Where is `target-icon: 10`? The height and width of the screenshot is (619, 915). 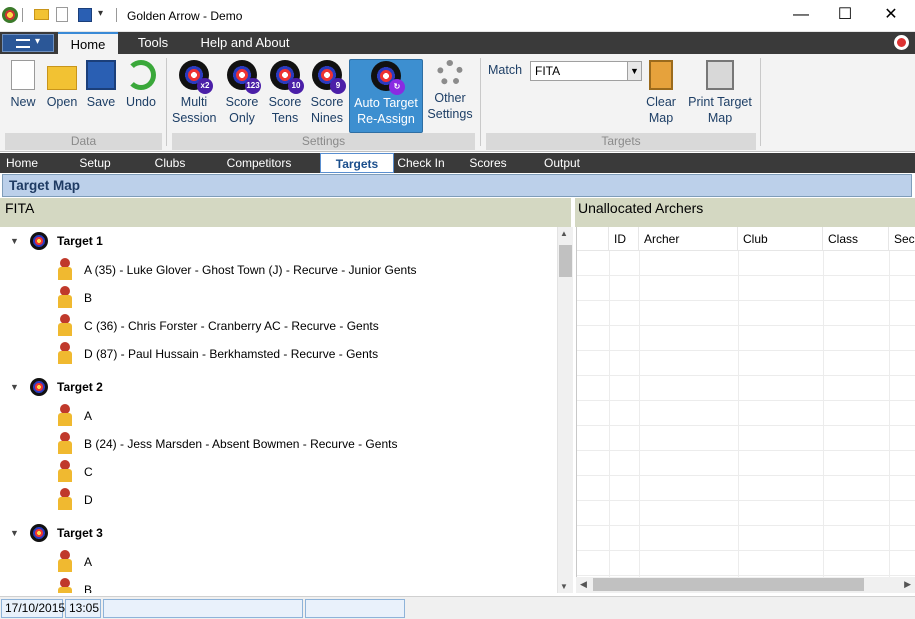 target-icon: 10 is located at coordinates (287, 77).